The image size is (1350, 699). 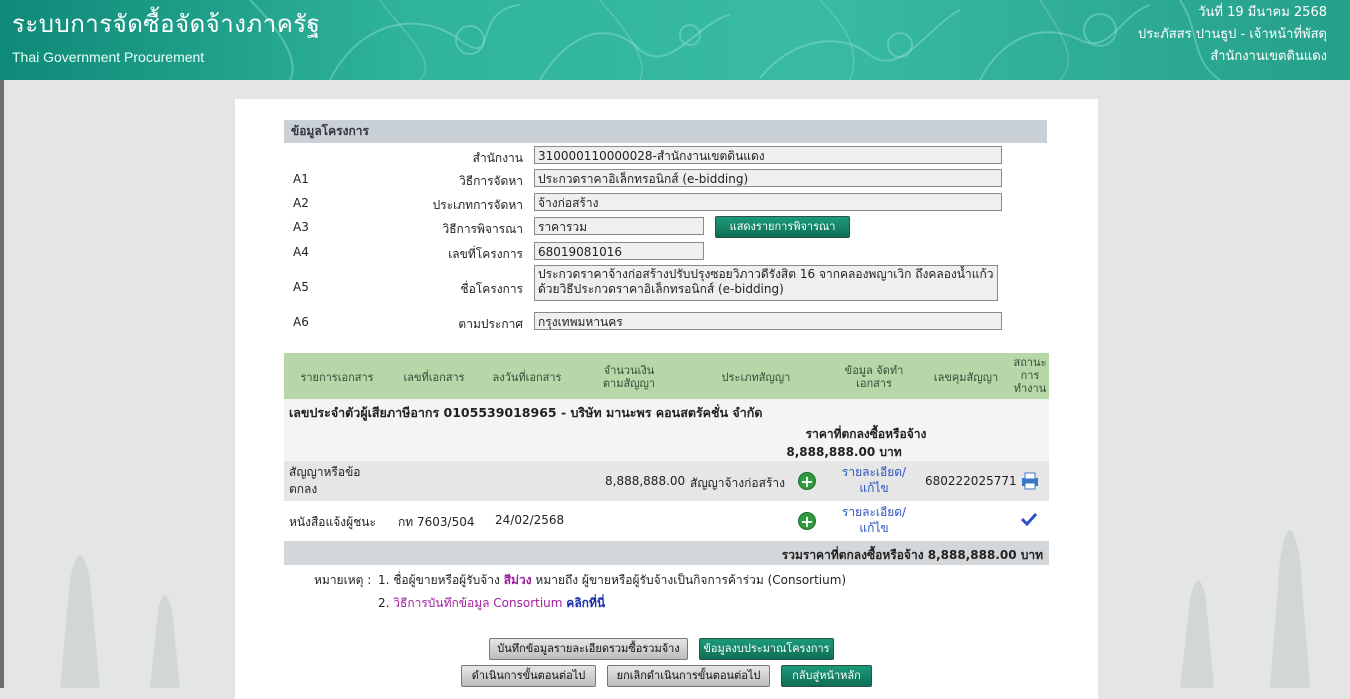 What do you see at coordinates (337, 377) in the screenshot?
I see `col-document: รายการเอกสาร` at bounding box center [337, 377].